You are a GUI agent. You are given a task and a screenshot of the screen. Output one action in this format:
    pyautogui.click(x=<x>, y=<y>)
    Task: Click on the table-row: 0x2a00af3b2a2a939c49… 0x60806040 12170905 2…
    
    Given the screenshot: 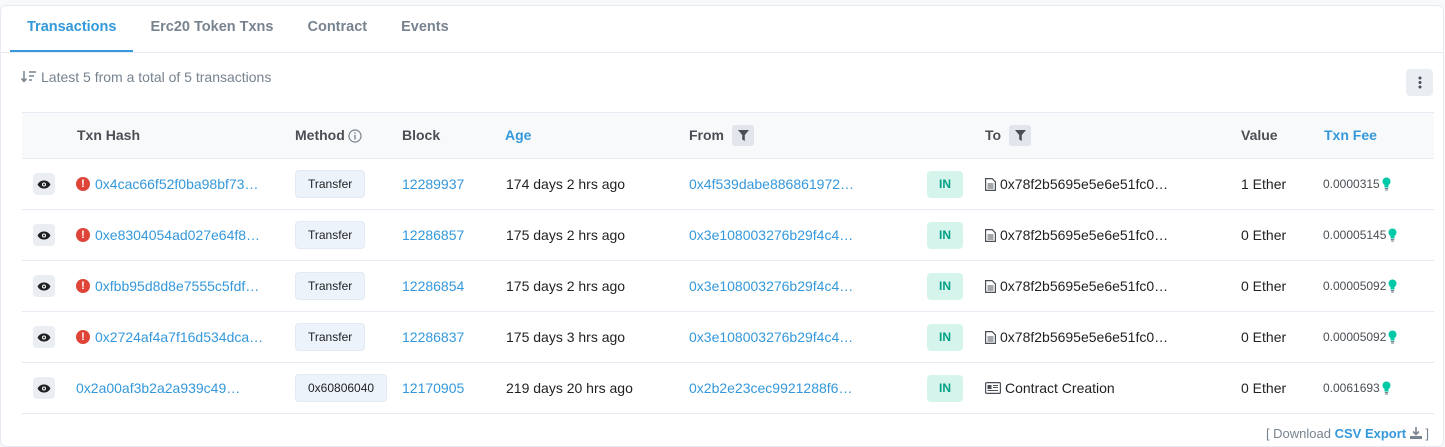 What is the action you would take?
    pyautogui.click(x=728, y=388)
    